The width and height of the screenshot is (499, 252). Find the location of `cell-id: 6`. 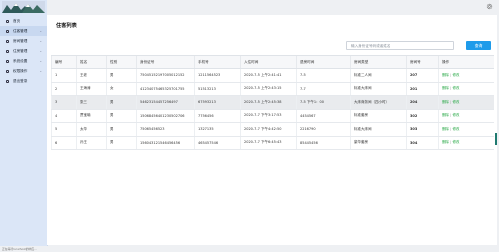

cell-id: 6 is located at coordinates (64, 143).